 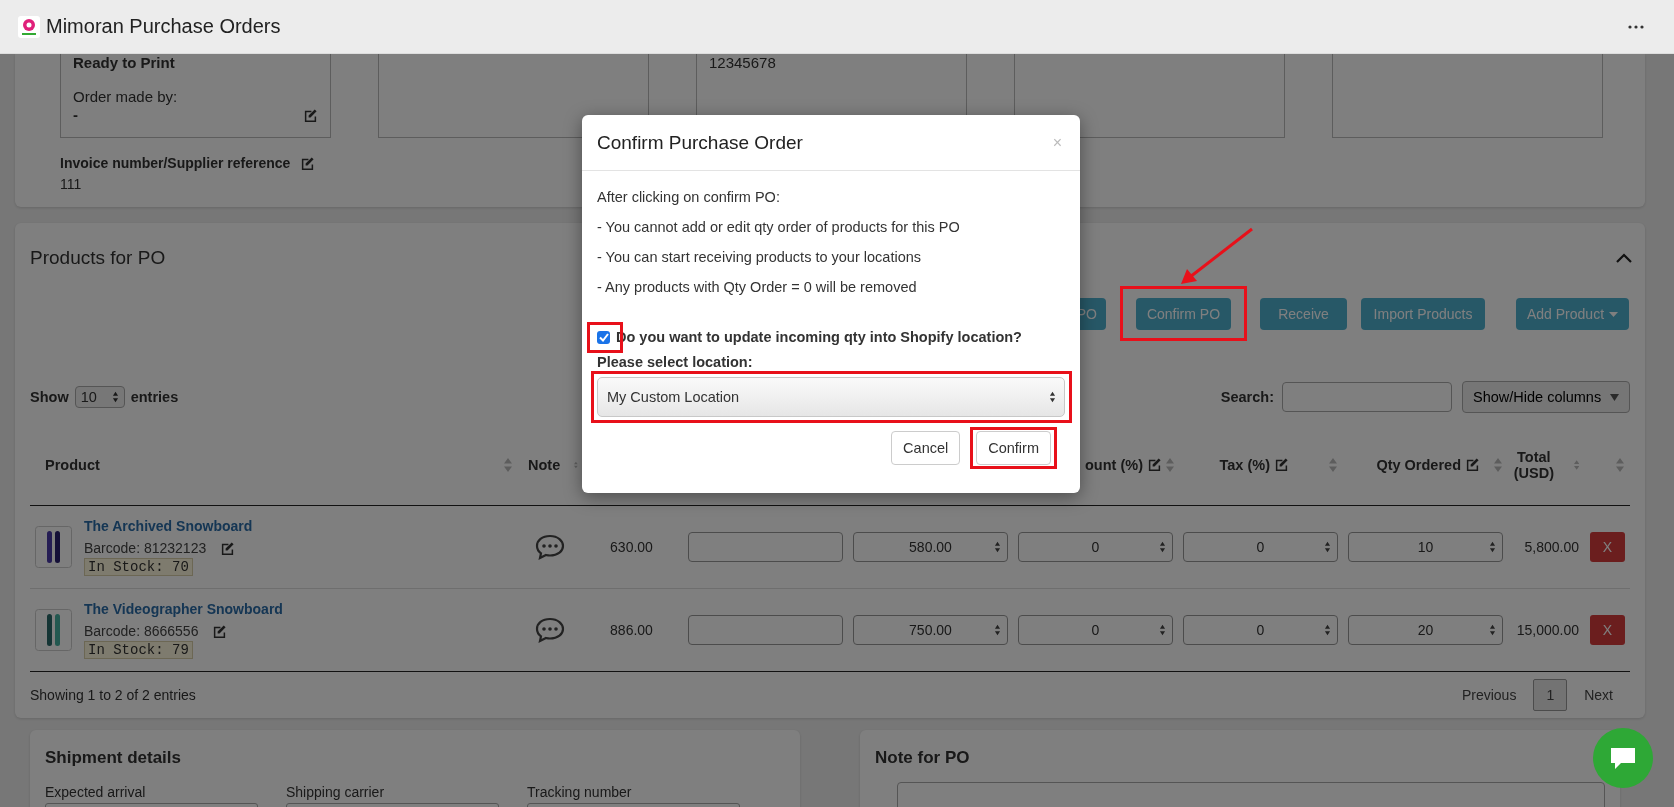 What do you see at coordinates (759, 257) in the screenshot?
I see `dialog-text: - You can start receiving products to your locations` at bounding box center [759, 257].